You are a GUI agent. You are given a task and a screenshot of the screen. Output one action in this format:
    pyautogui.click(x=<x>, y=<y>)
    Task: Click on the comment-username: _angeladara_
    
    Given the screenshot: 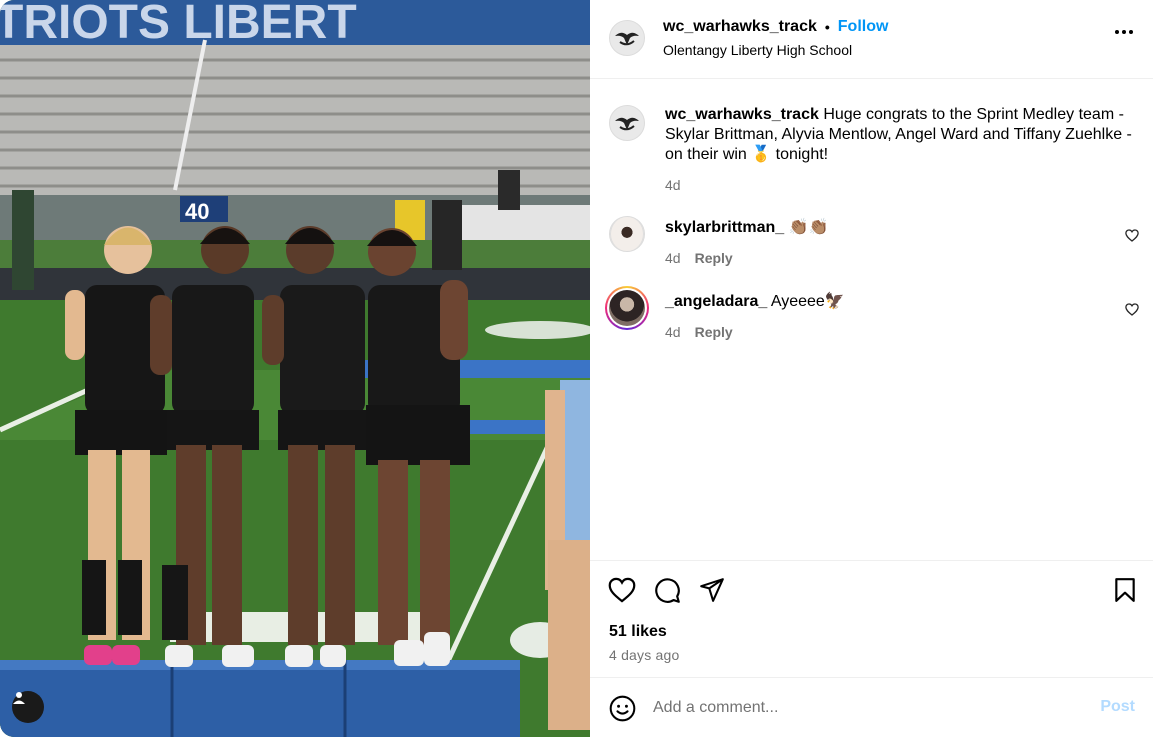 What is the action you would take?
    pyautogui.click(x=716, y=301)
    